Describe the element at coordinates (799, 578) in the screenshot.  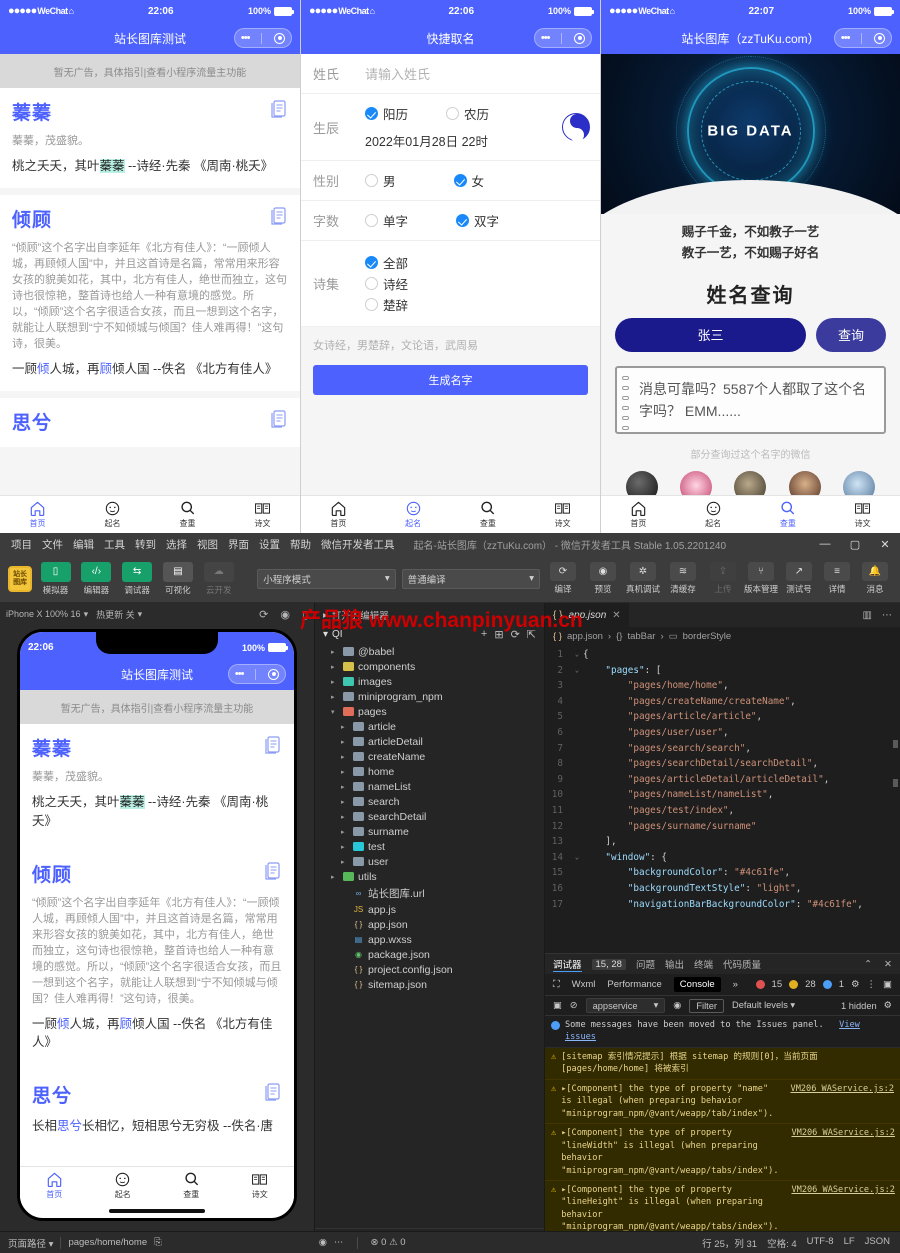
I see `toolbar-testid: ↗ 测试号` at that location.